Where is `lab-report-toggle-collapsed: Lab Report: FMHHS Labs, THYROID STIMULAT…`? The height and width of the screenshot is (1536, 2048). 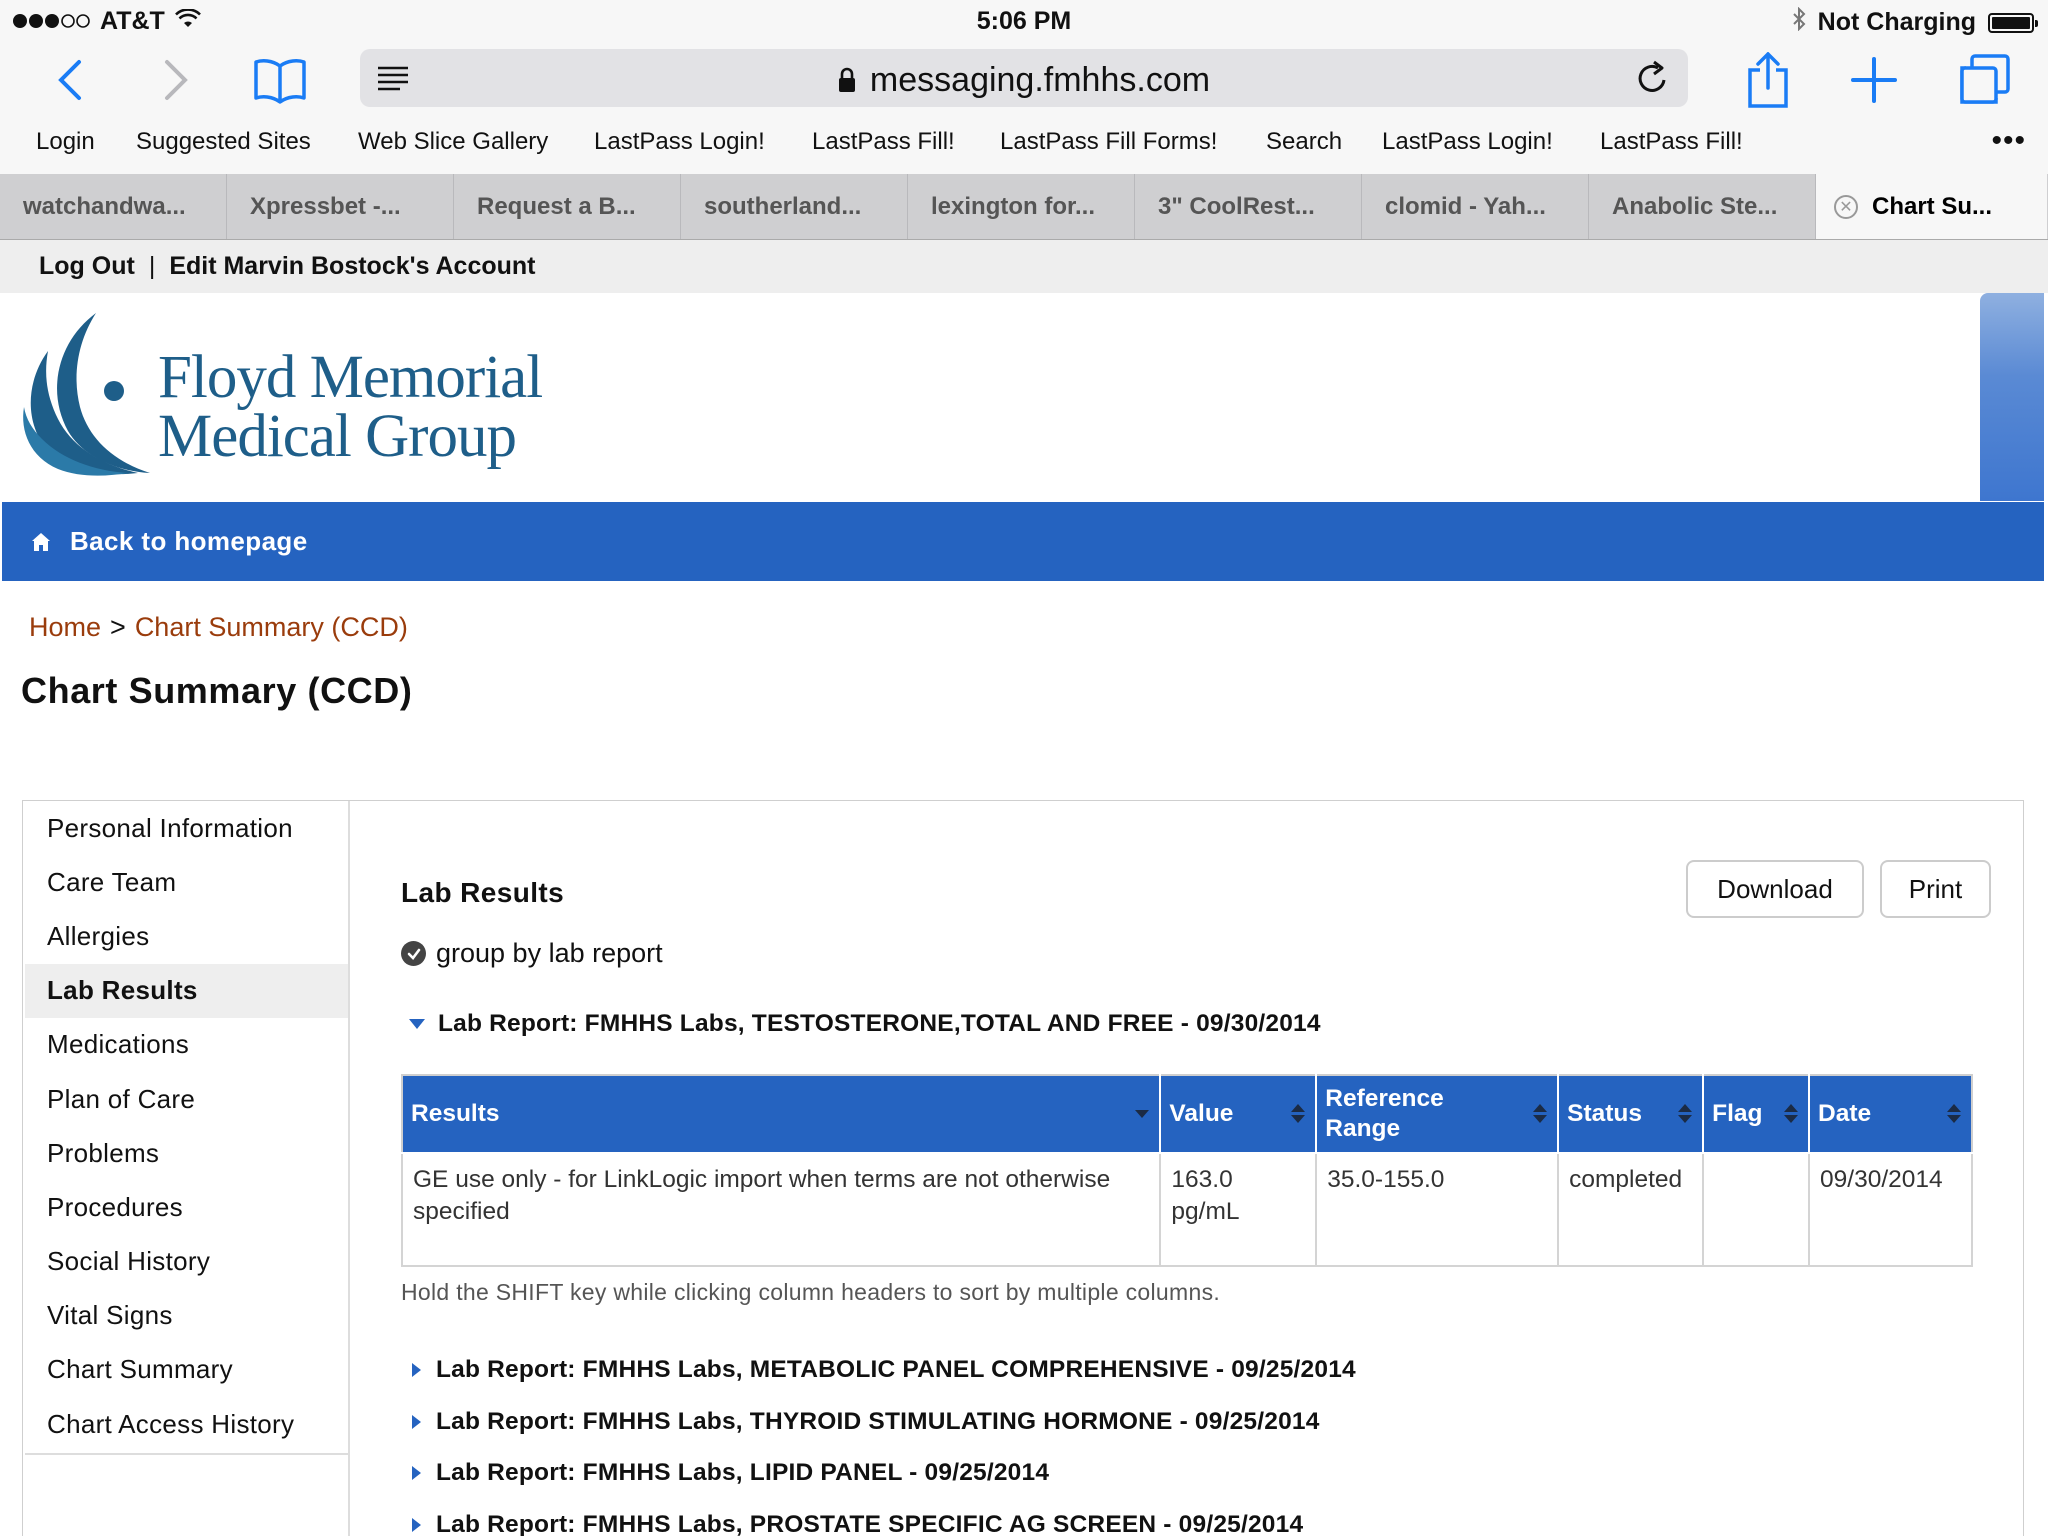 lab-report-toggle-collapsed: Lab Report: FMHHS Labs, THYROID STIMULAT… is located at coordinates (864, 1422).